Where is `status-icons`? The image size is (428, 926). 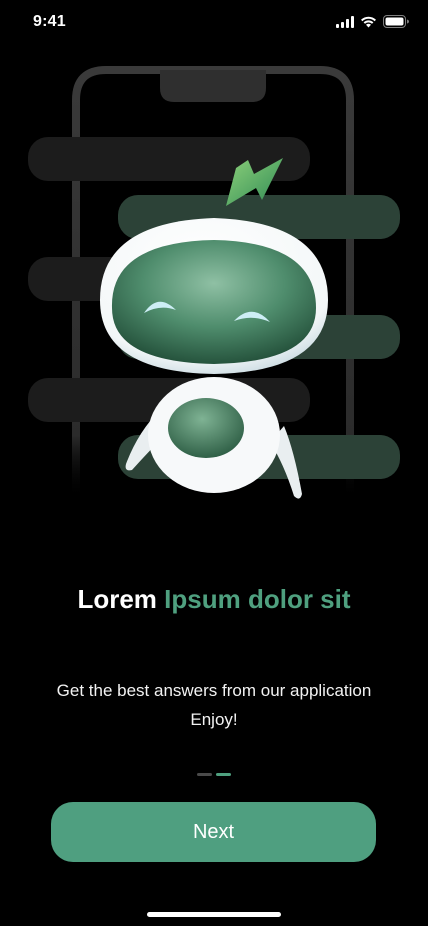 status-icons is located at coordinates (373, 24).